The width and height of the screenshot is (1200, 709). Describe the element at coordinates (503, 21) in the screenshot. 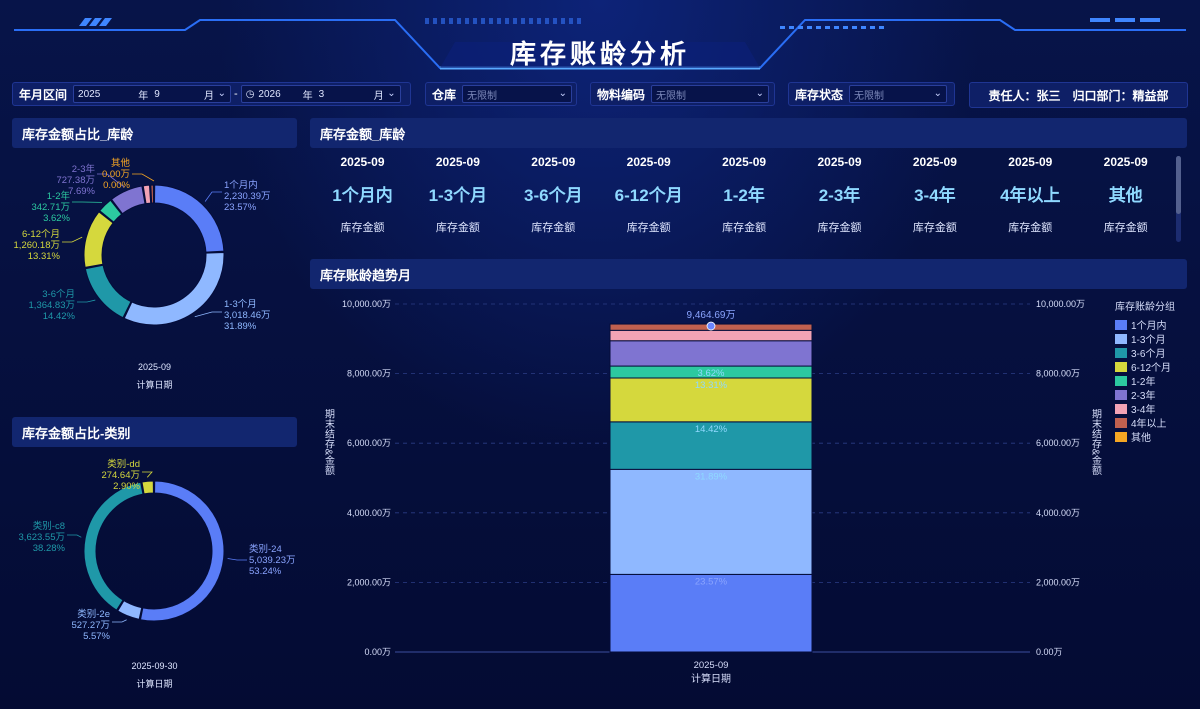

I see `header-left-stripes` at that location.